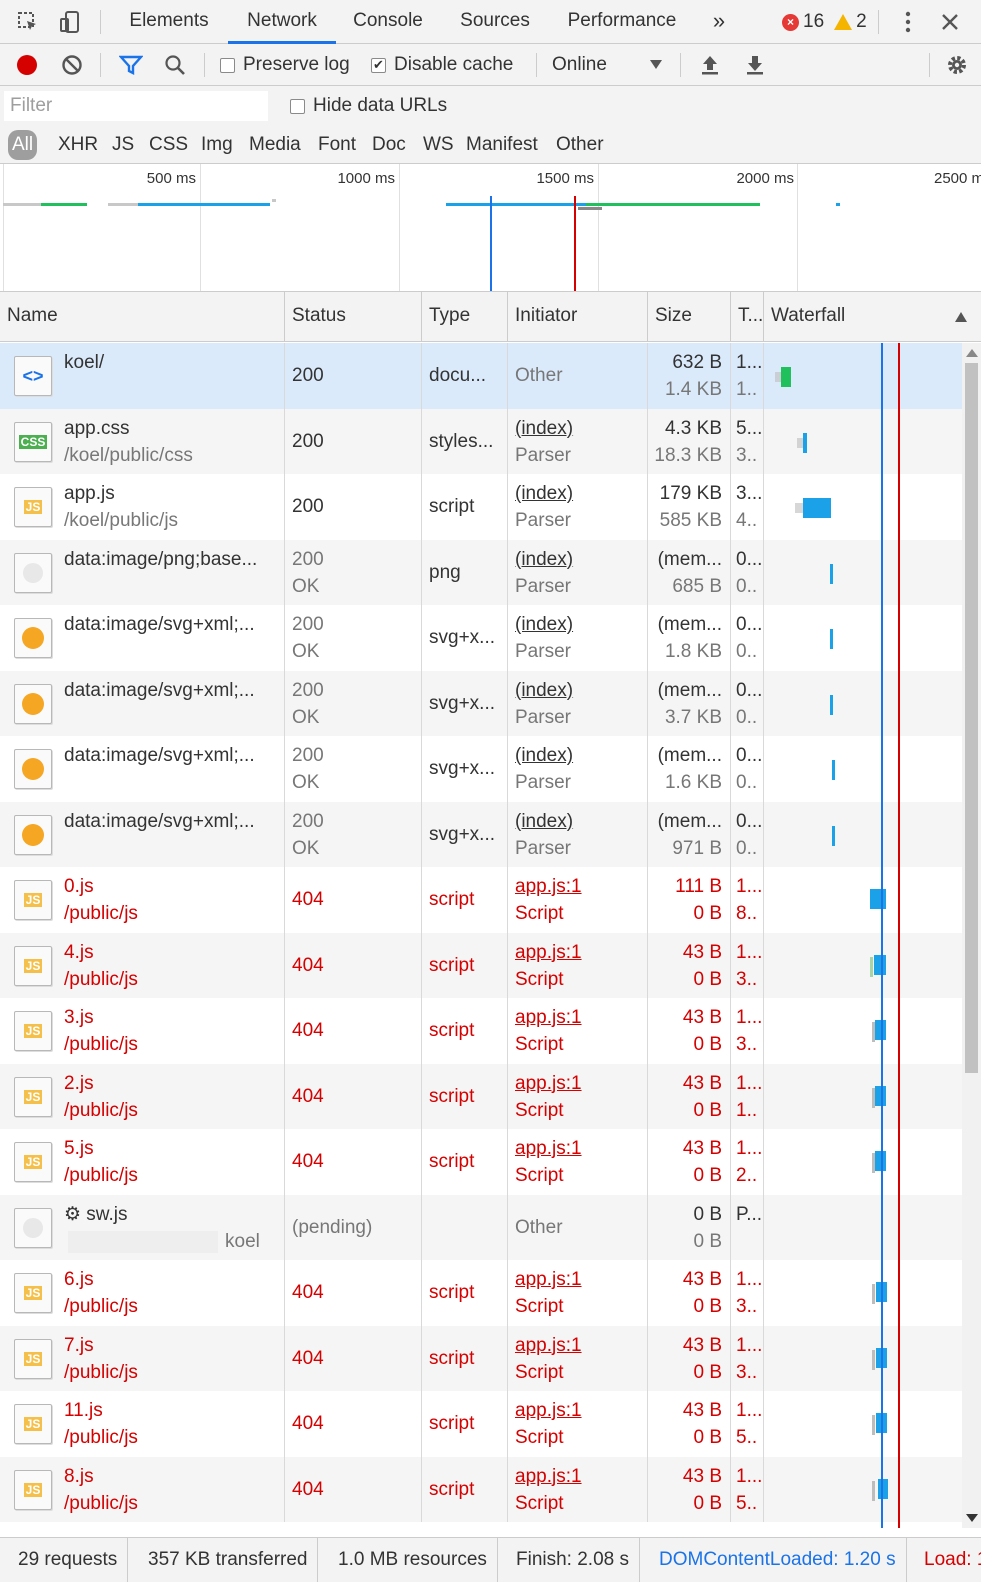 The image size is (981, 1582). I want to click on type-filter-manifest: Manifest, so click(502, 145).